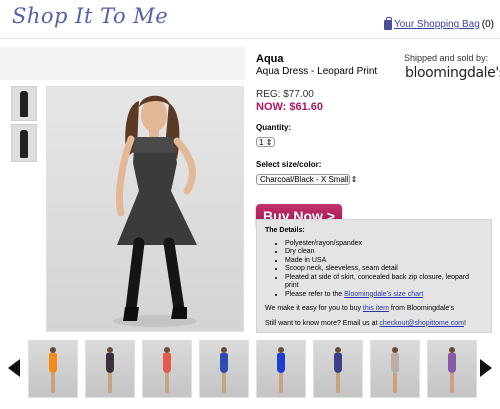  What do you see at coordinates (290, 107) in the screenshot?
I see `sale-price: NOW: $61.60` at bounding box center [290, 107].